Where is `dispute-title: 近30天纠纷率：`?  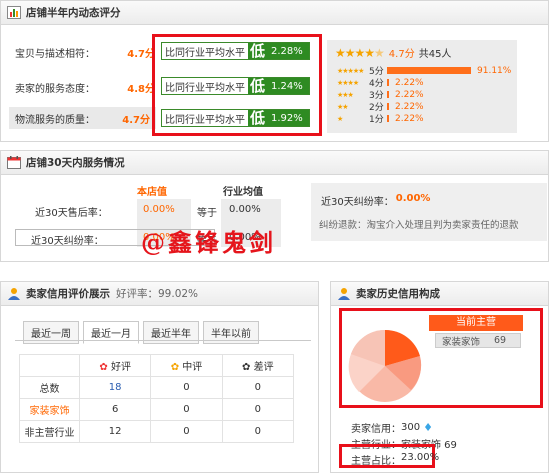 dispute-title: 近30天纠纷率： is located at coordinates (357, 202).